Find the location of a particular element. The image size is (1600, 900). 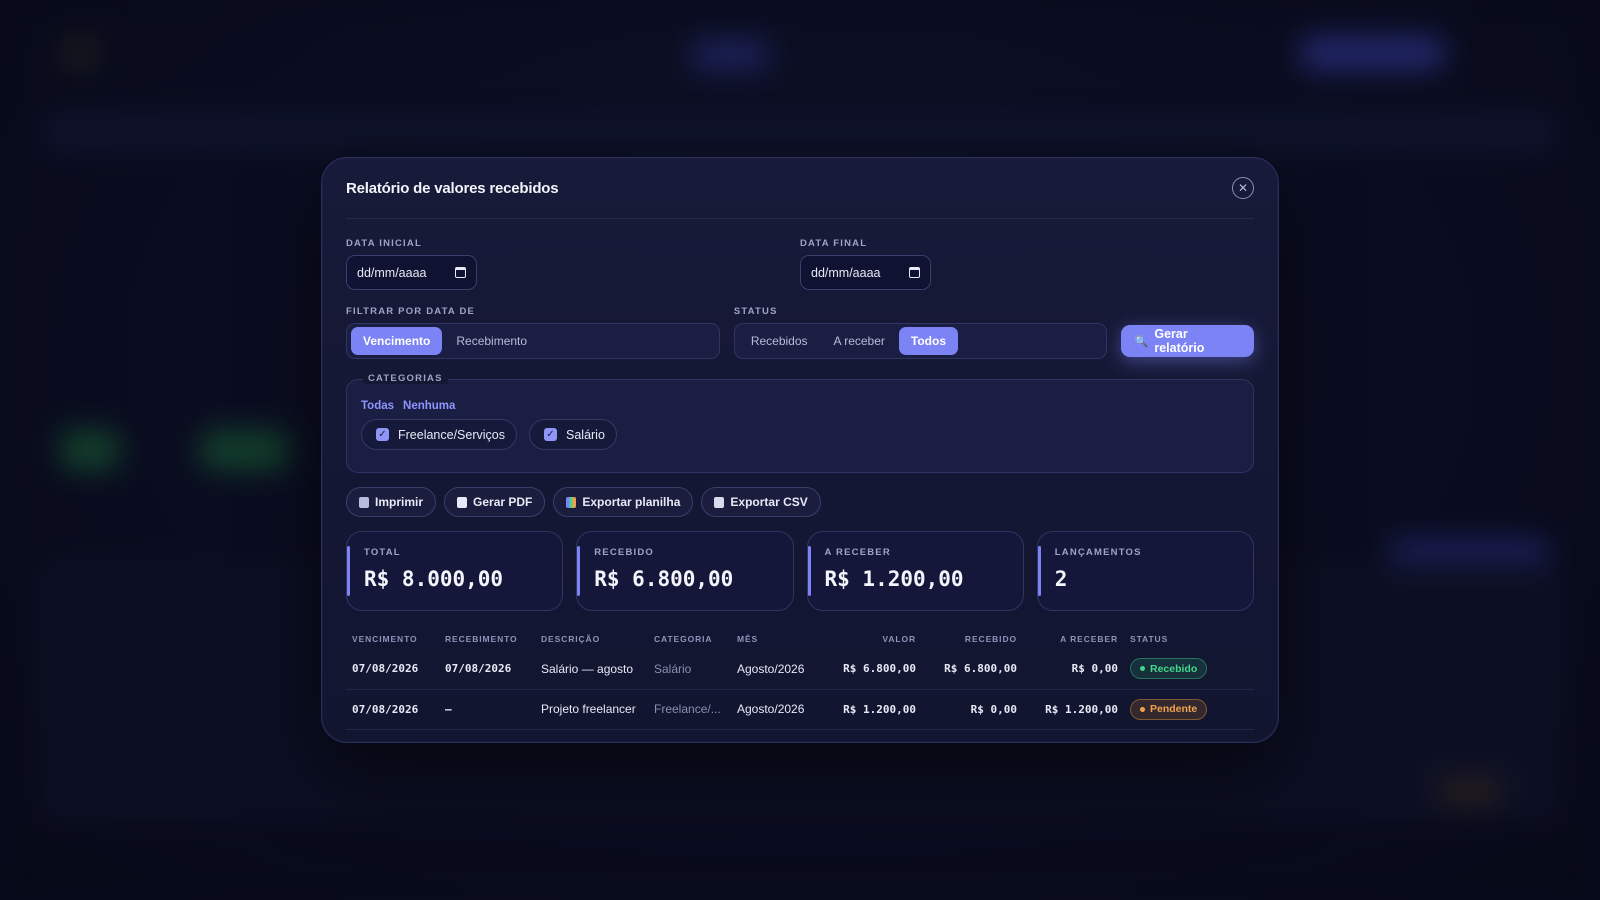

cell-recebido: R$ 0,00 is located at coordinates (972, 709).